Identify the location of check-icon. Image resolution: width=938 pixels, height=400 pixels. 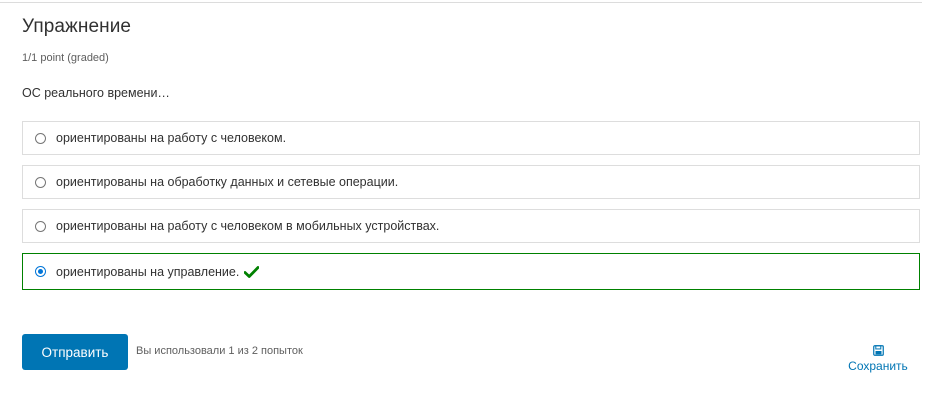
(252, 271).